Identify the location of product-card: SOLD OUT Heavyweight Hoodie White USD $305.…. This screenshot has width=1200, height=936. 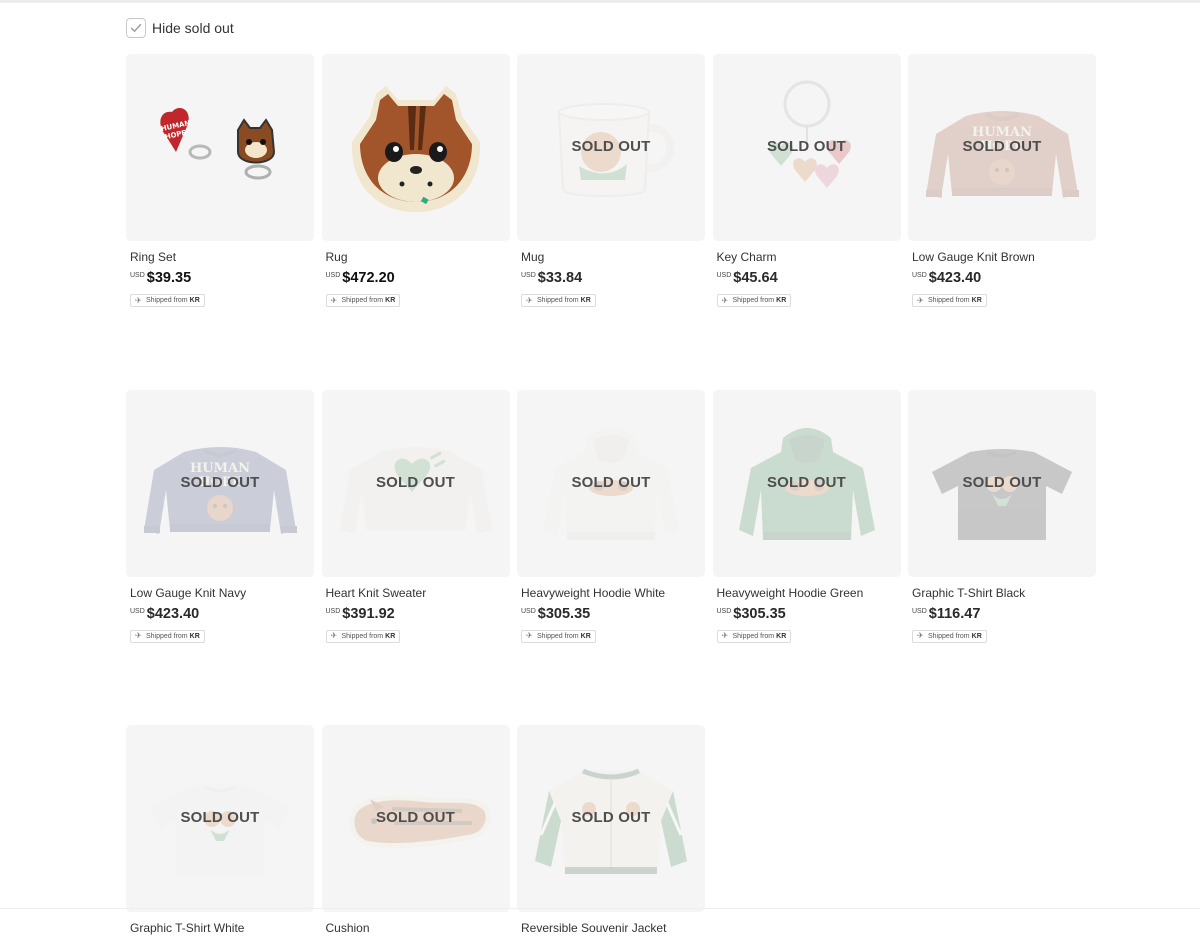
(611, 516).